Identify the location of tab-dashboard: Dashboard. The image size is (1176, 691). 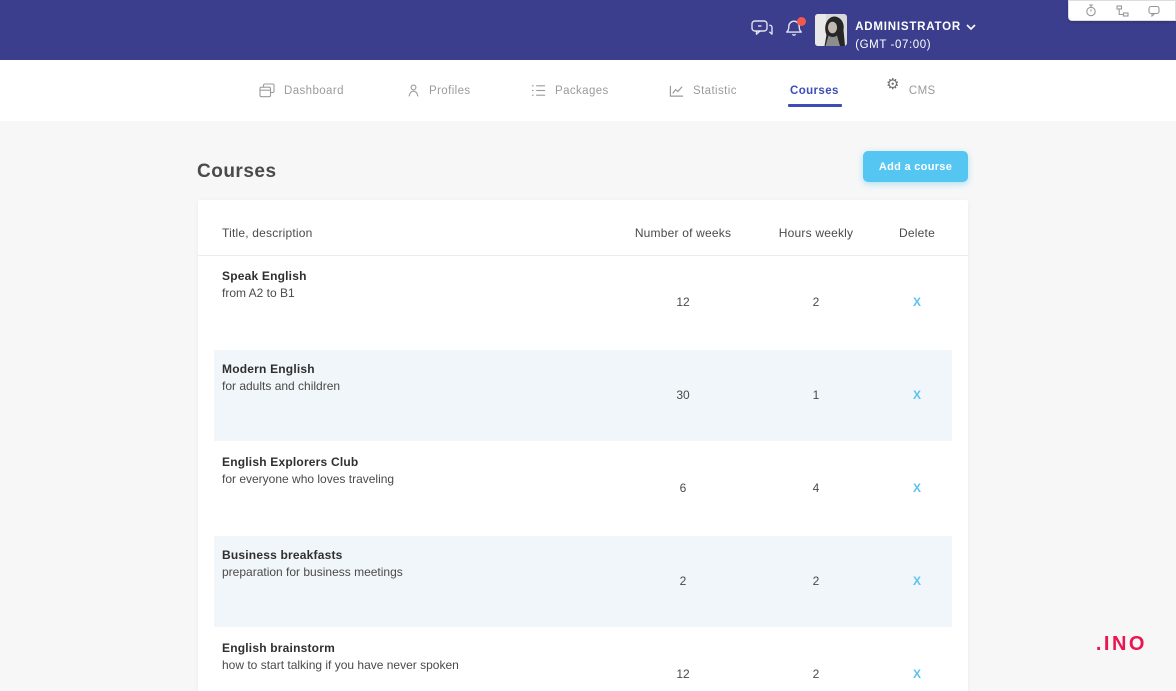
(301, 90).